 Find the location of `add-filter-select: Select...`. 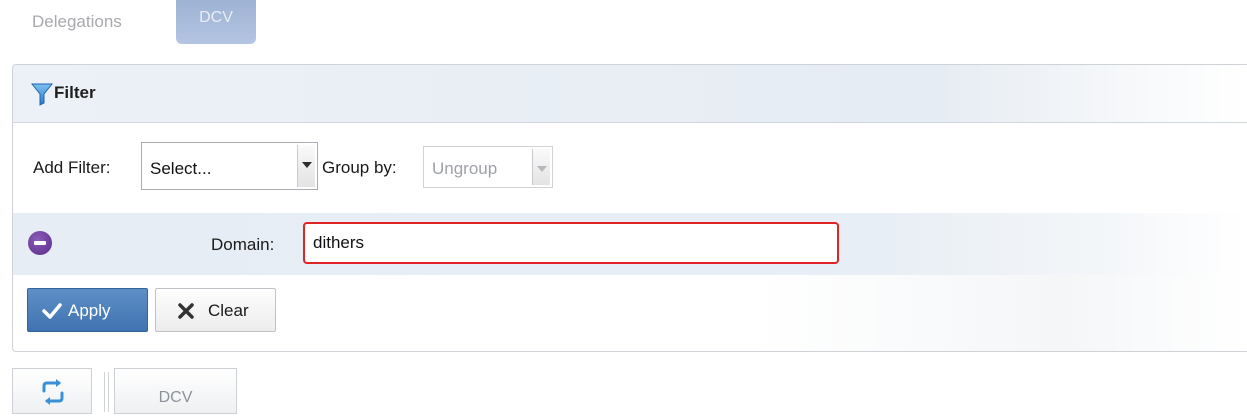

add-filter-select: Select... is located at coordinates (229, 166).